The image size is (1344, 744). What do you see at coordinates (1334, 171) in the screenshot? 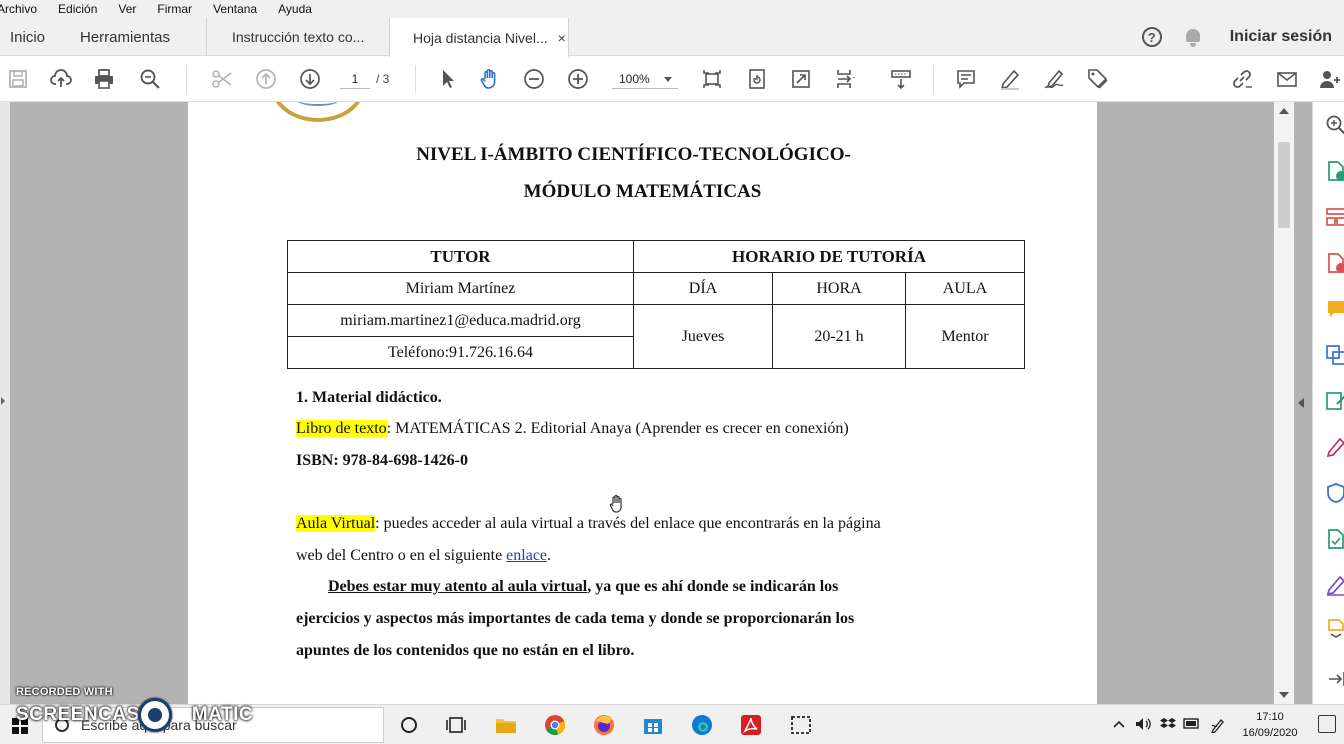
I see `export-pdf-icon` at bounding box center [1334, 171].